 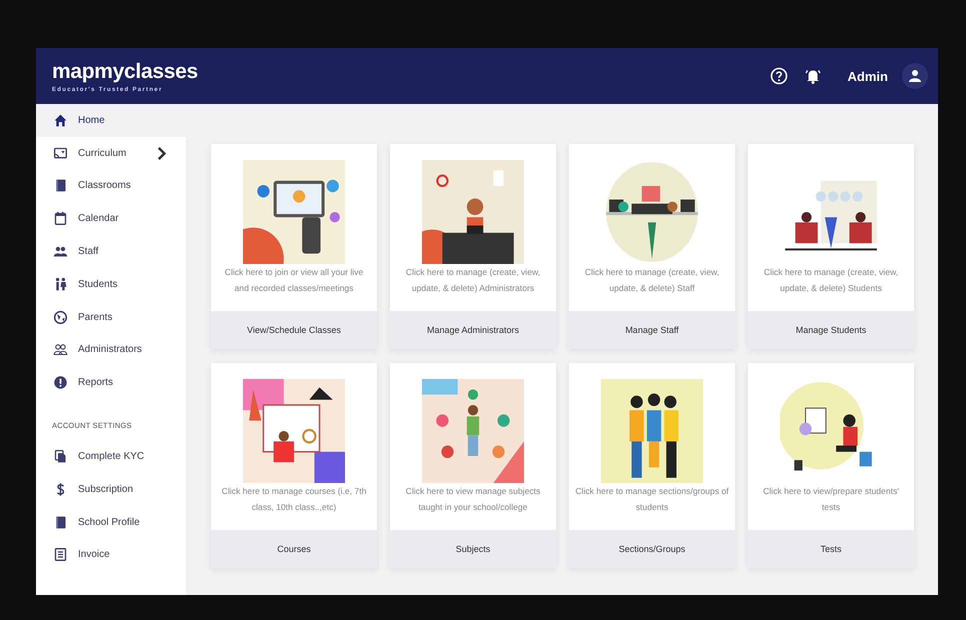 What do you see at coordinates (111, 317) in the screenshot?
I see `sidebar-item: Parents` at bounding box center [111, 317].